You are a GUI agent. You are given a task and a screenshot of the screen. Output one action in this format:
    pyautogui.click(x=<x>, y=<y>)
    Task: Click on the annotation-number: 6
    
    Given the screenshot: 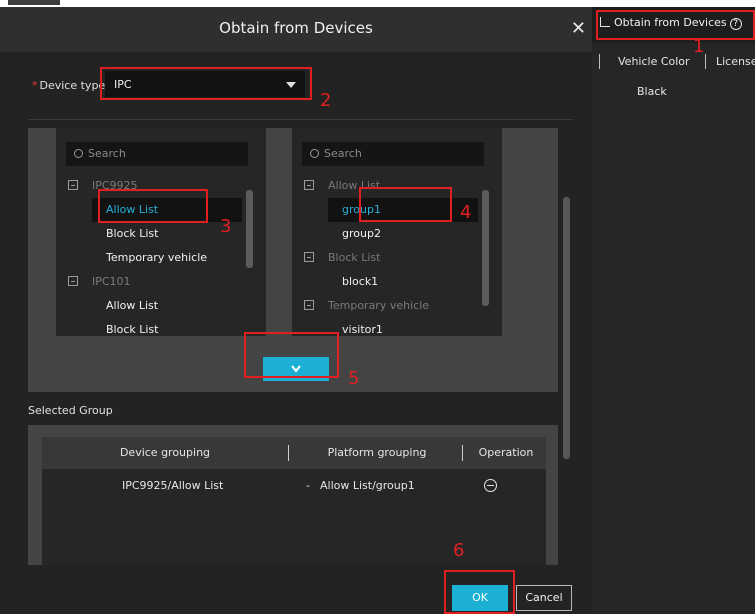 What is the action you would take?
    pyautogui.click(x=459, y=550)
    